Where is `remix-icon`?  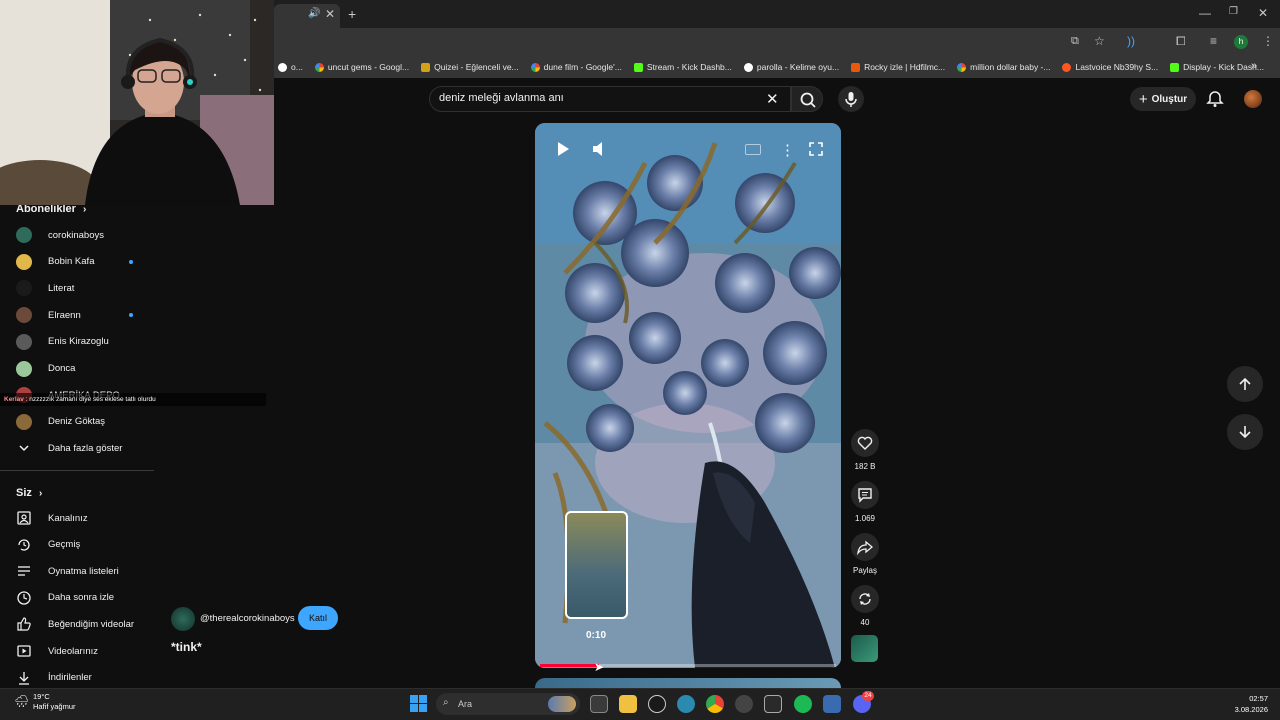
remix-icon is located at coordinates (865, 599).